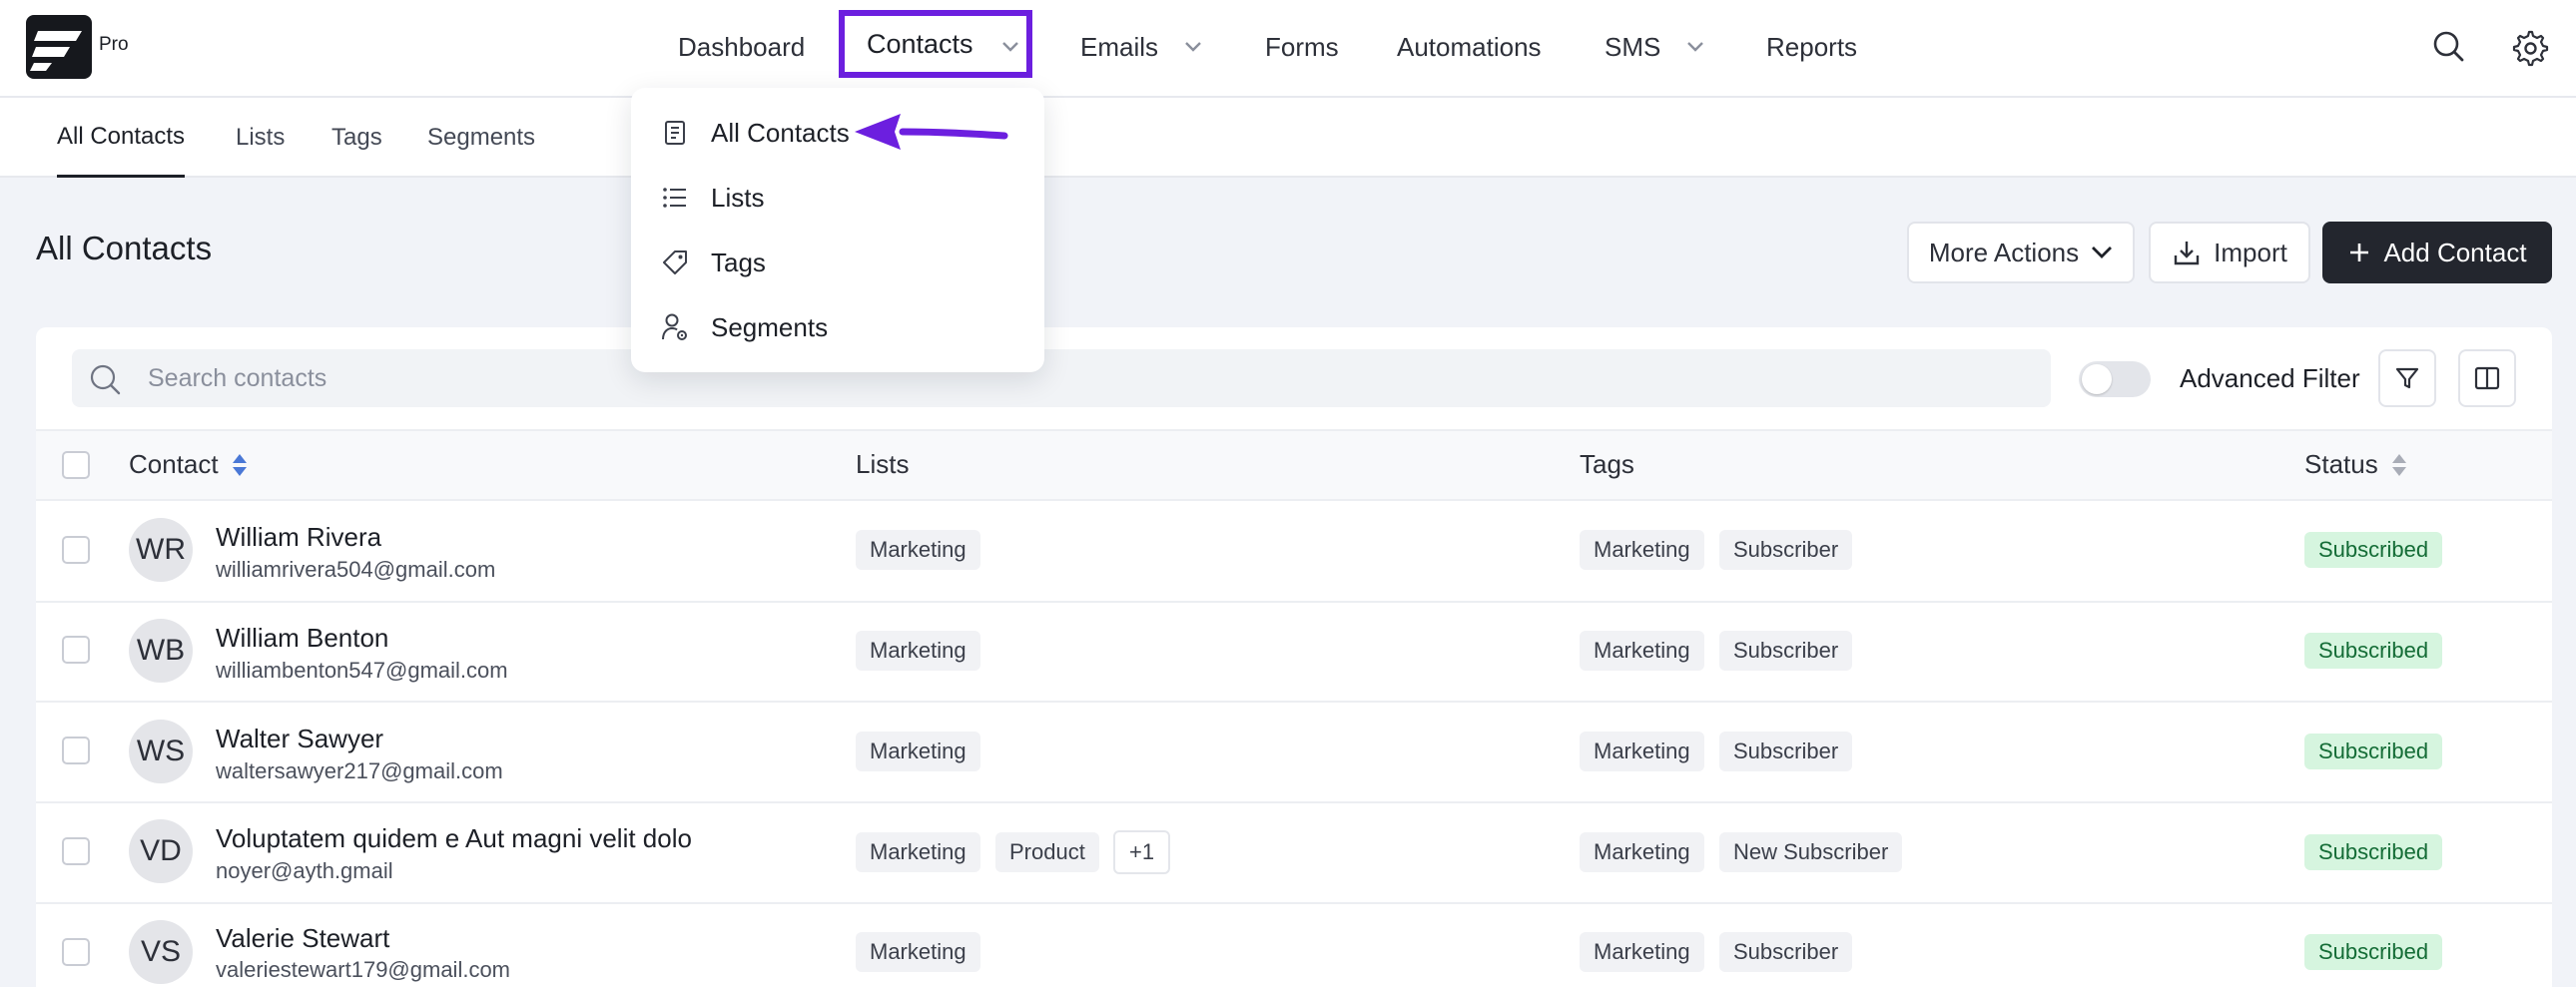 This screenshot has height=987, width=2576. I want to click on dropdown-item-label: Tags, so click(738, 262).